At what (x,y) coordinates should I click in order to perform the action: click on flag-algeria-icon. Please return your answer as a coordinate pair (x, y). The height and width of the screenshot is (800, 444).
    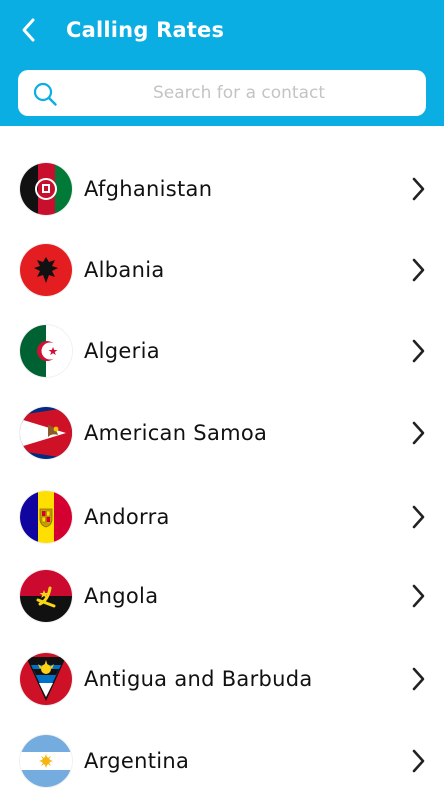
    Looking at the image, I should click on (46, 351).